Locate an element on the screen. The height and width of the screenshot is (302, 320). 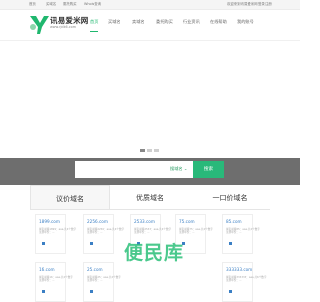
nav-item-home: 首页 is located at coordinates (94, 24).